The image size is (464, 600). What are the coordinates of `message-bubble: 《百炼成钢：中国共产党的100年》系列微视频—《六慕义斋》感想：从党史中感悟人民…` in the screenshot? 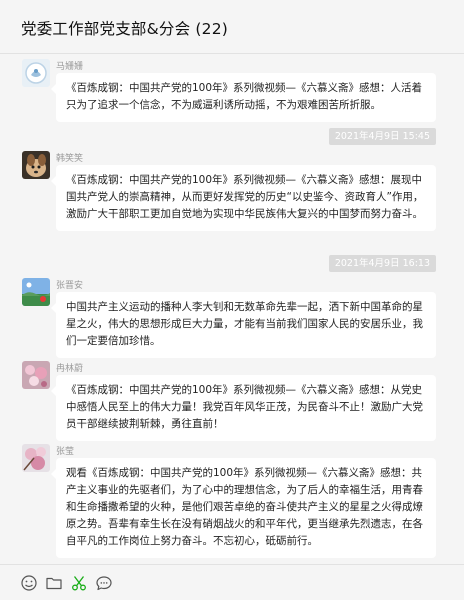 It's located at (243, 408).